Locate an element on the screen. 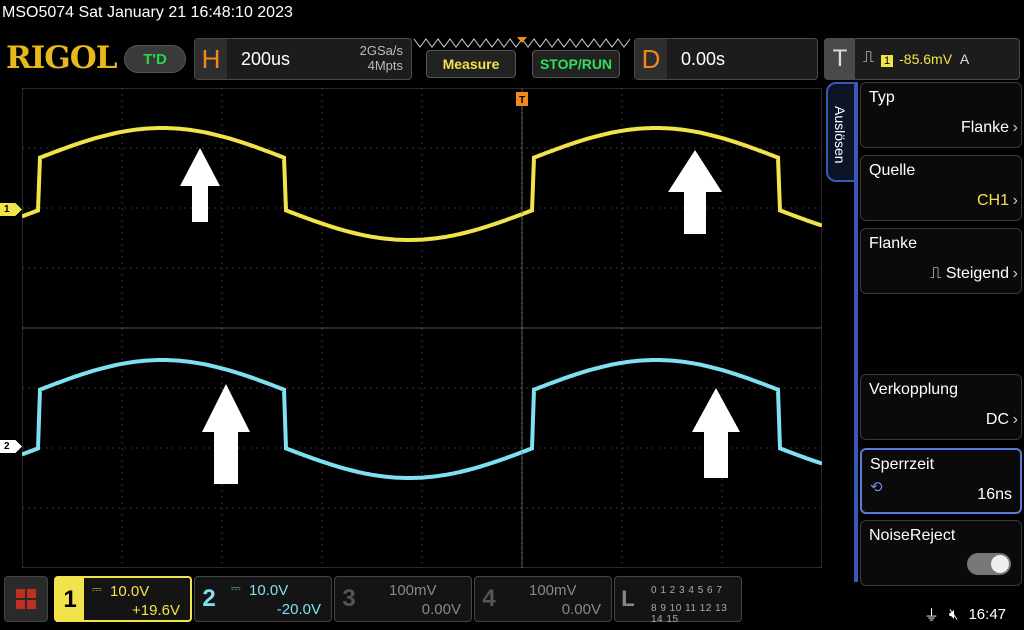  trigger-source: 1 is located at coordinates (887, 61).